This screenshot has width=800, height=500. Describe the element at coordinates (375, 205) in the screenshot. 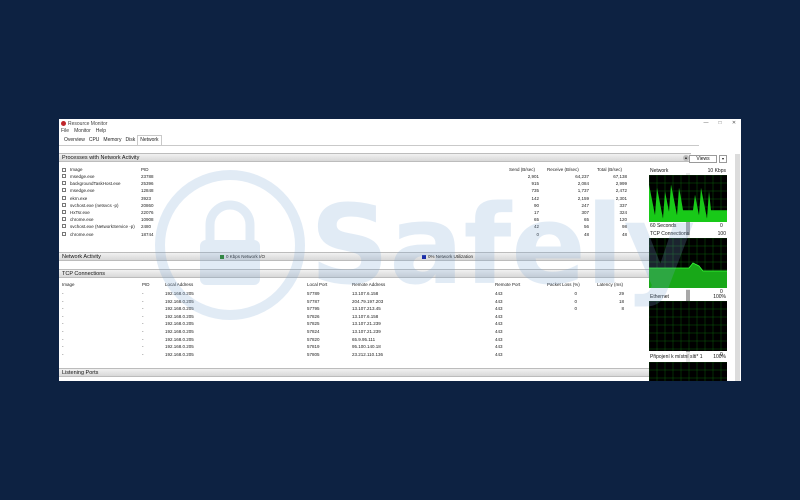

I see `process-row: svchost.exe (netsvcs -p) 20860 90 247 337` at that location.